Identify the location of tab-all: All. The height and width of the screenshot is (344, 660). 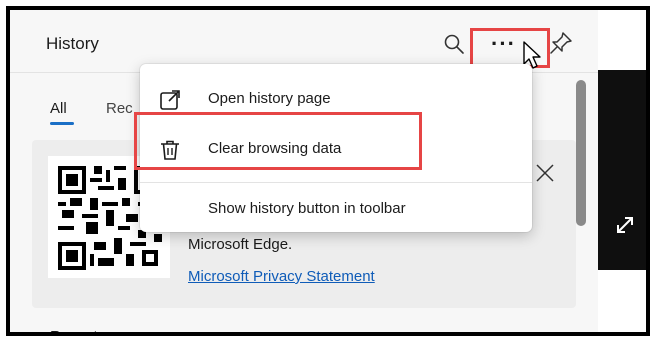
(58, 108).